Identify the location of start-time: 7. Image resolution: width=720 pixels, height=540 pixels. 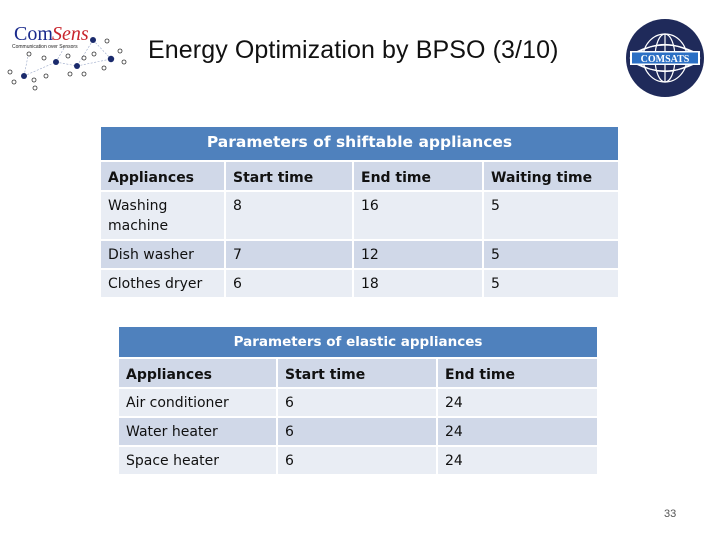
(290, 253).